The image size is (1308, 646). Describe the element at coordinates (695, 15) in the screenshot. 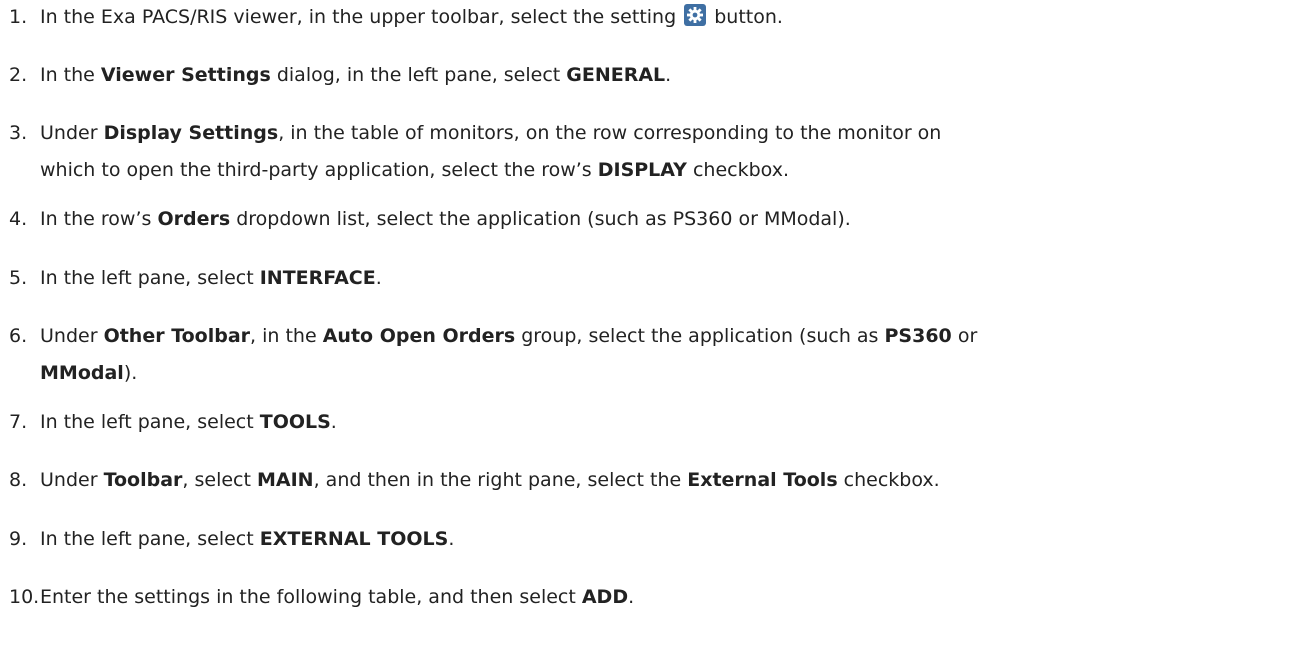

I see `gear-icon` at that location.